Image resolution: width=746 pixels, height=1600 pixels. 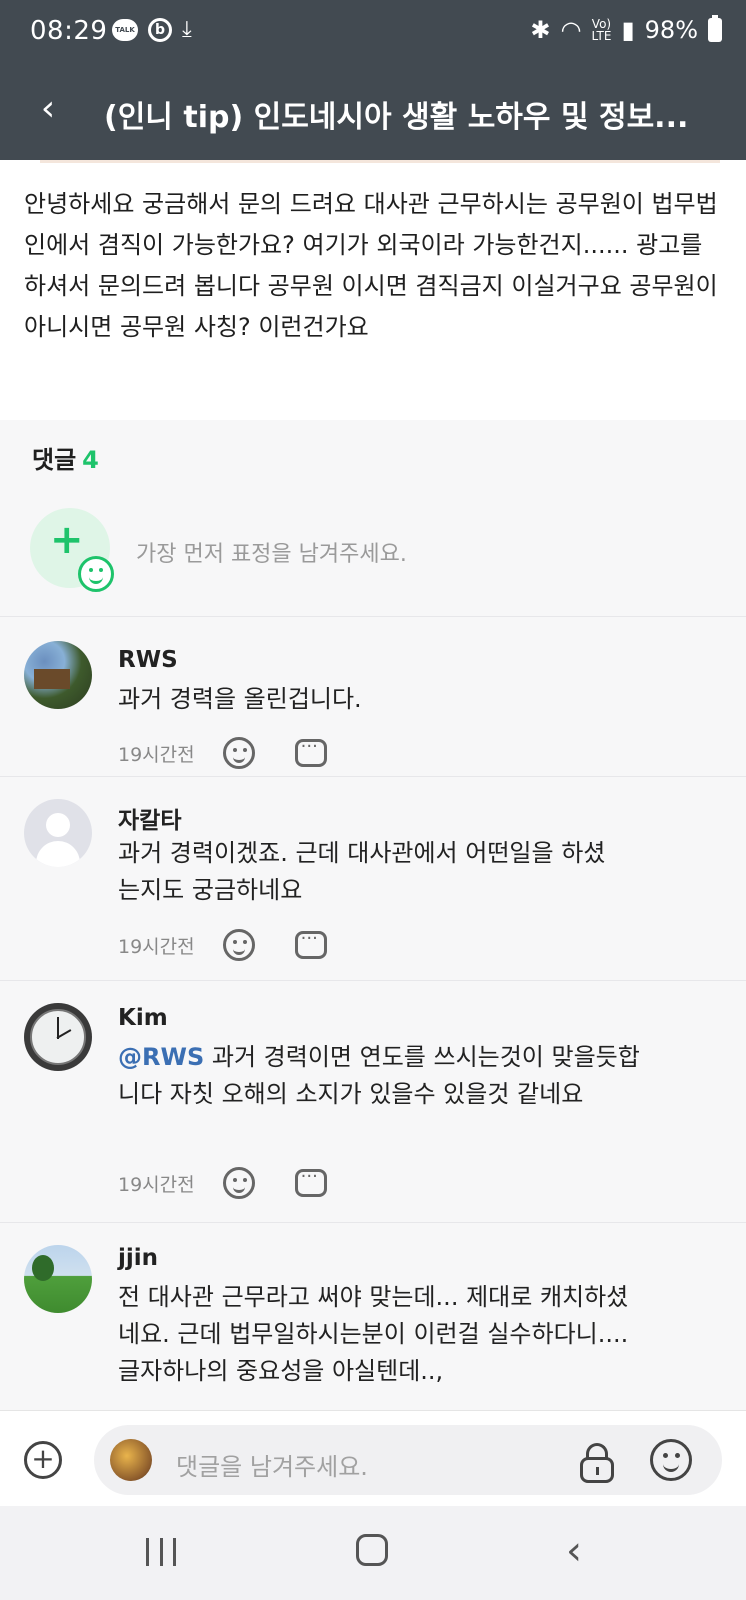 I want to click on comments-count: 4, so click(x=90, y=460).